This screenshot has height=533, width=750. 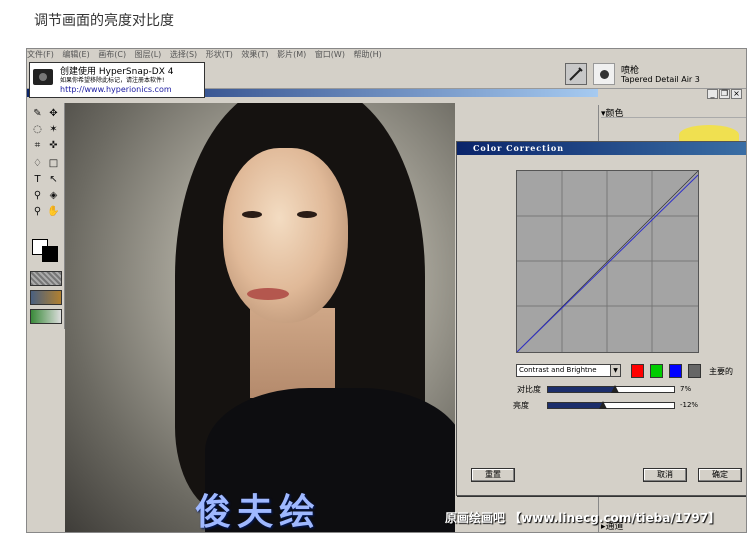 I want to click on menu-help: 帮助(H), so click(x=368, y=54).